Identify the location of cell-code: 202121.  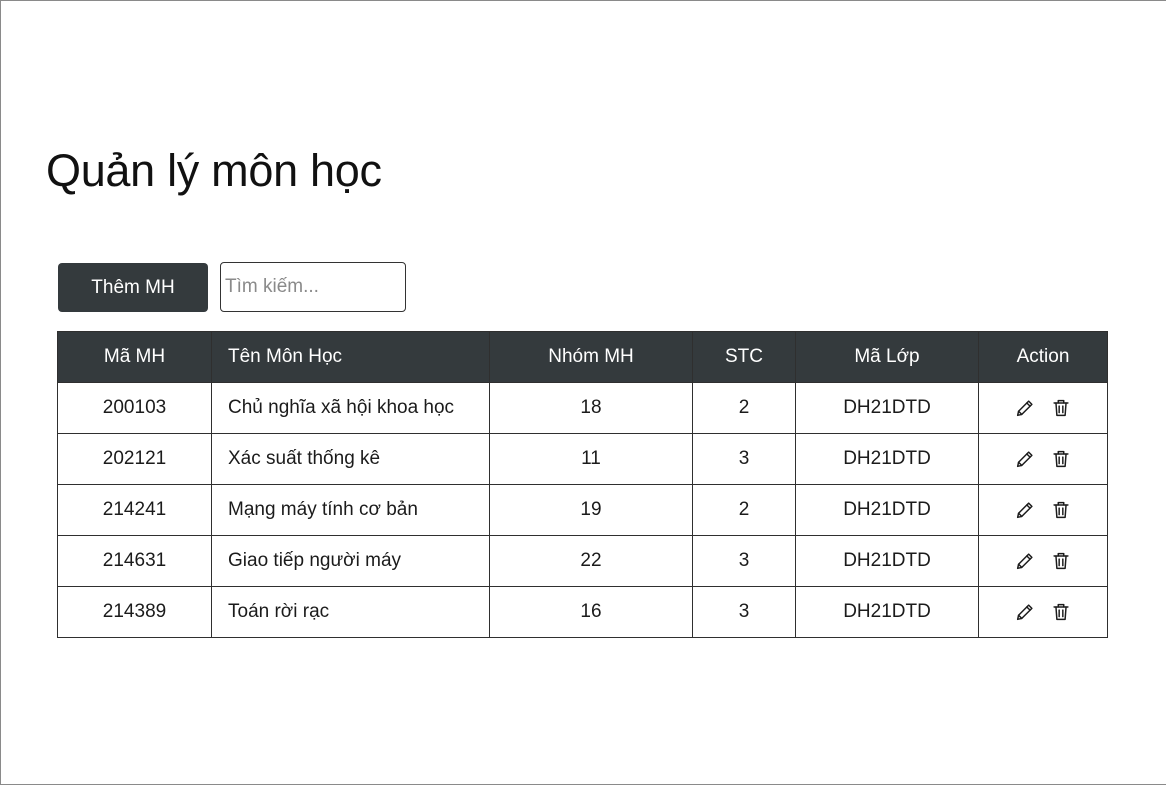
(134, 459).